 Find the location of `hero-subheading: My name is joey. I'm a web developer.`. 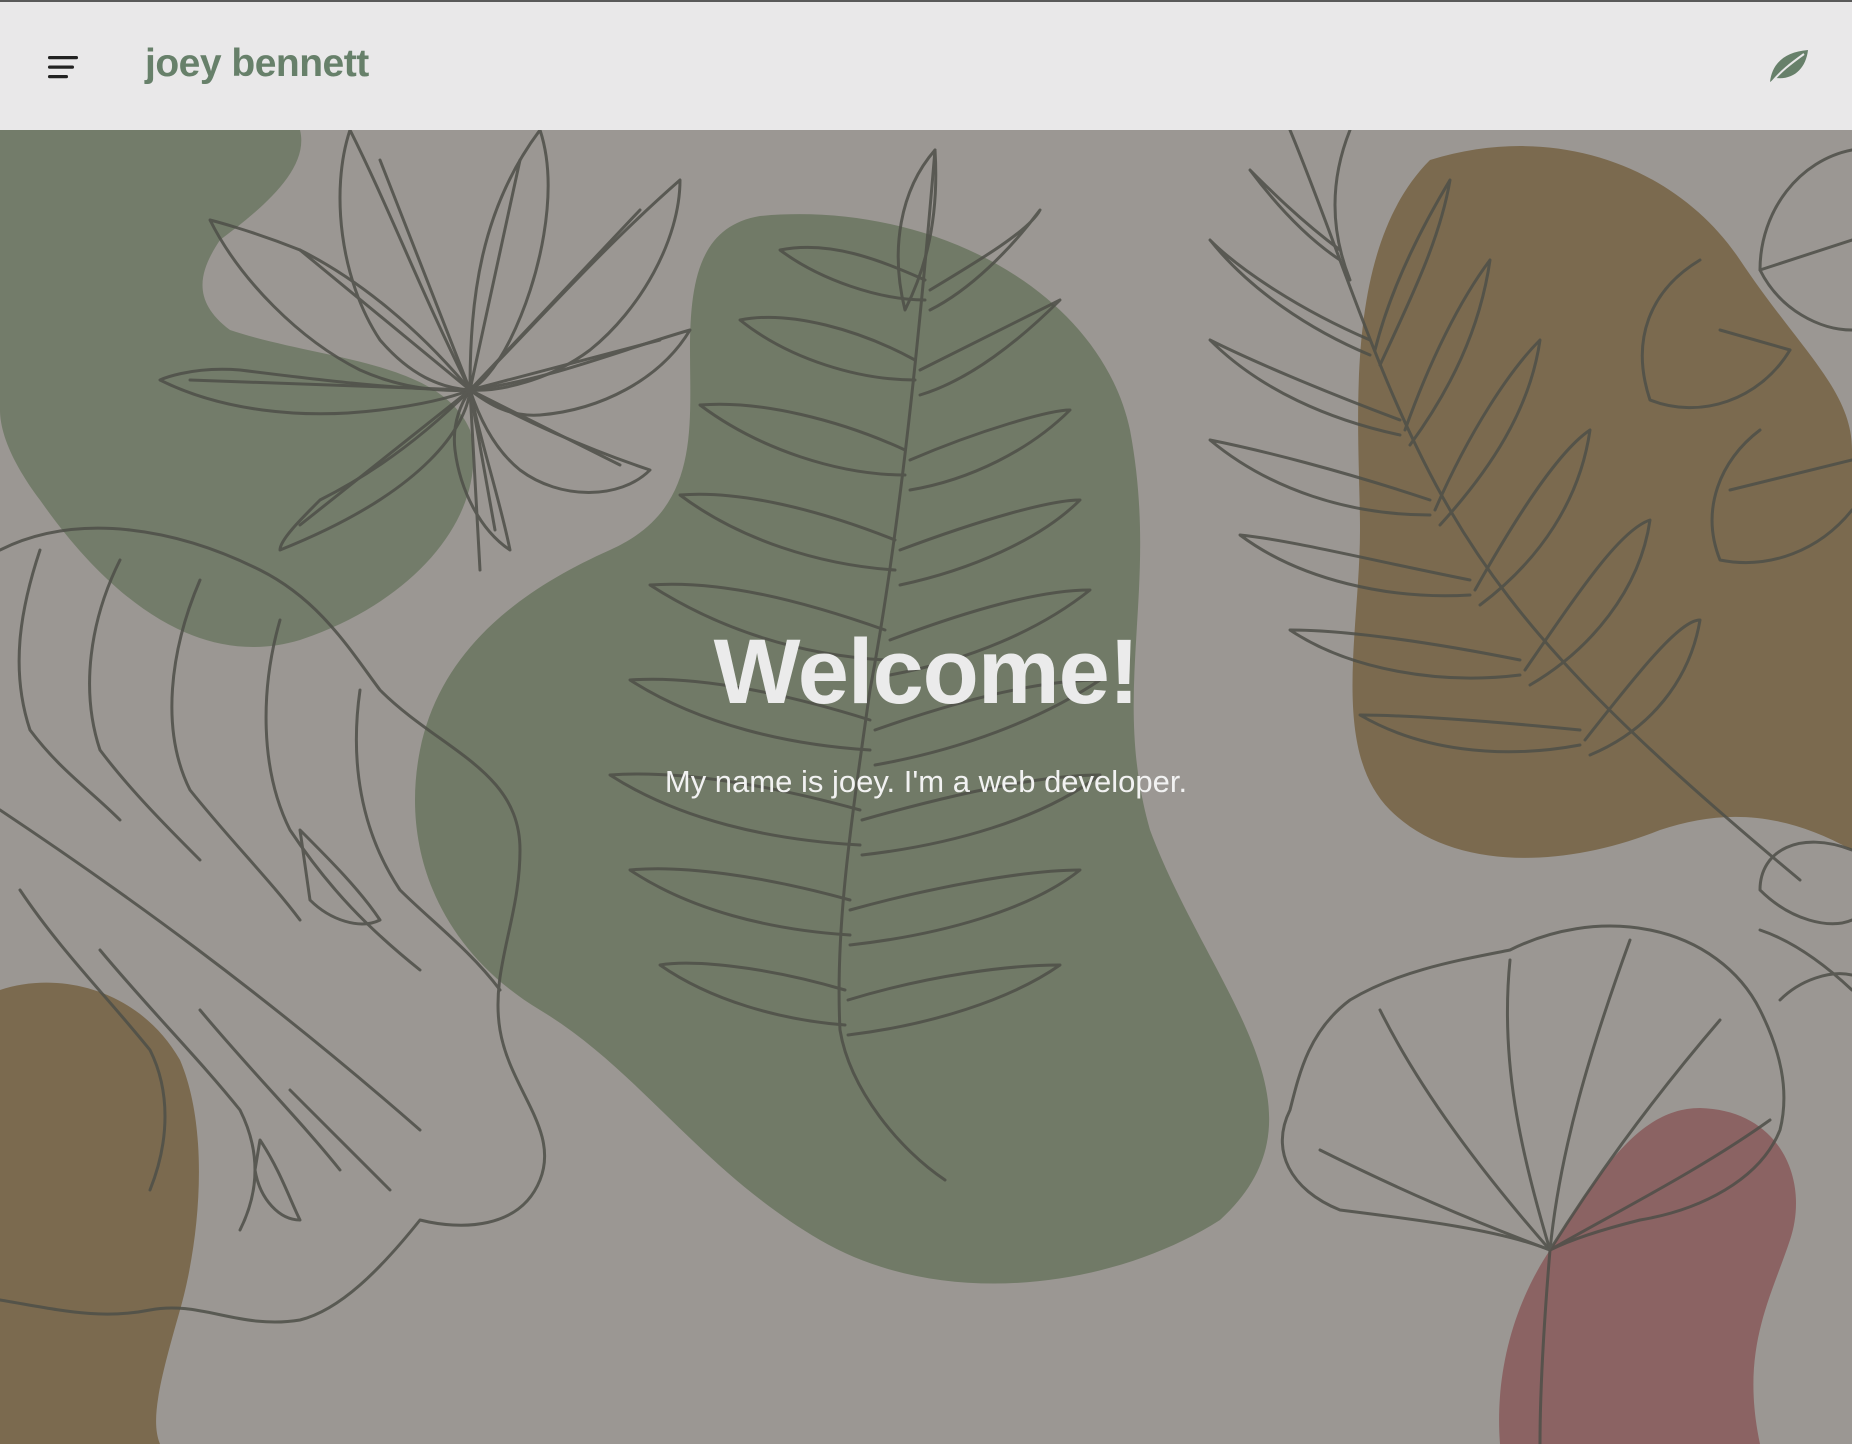

hero-subheading: My name is joey. I'm a web developer. is located at coordinates (926, 781).